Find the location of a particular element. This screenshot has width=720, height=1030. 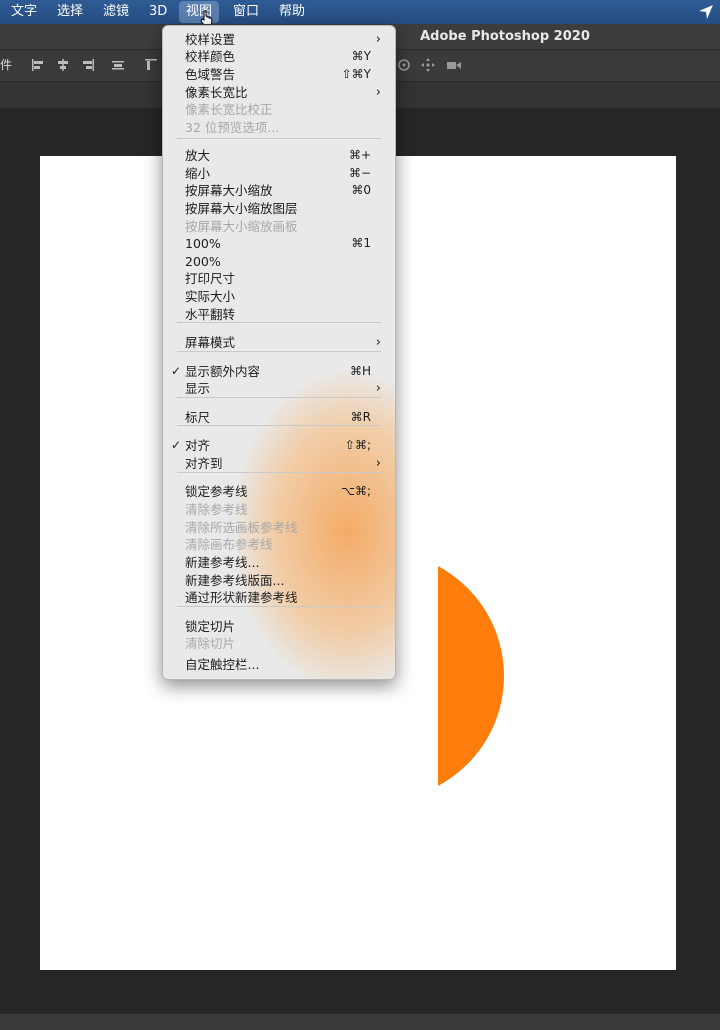

menu-select: 选择 is located at coordinates (70, 12).